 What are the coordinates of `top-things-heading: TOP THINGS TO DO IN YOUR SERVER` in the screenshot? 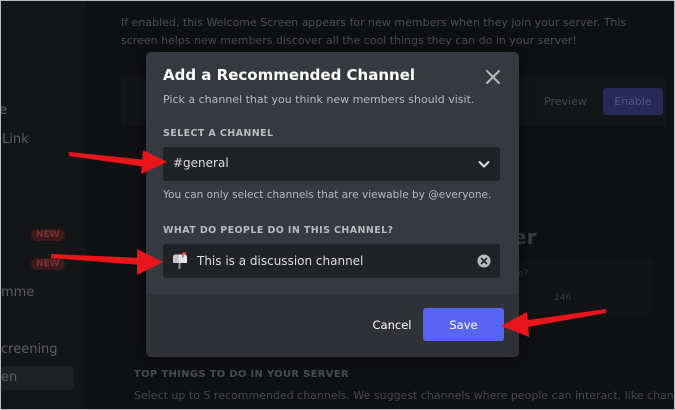 It's located at (241, 374).